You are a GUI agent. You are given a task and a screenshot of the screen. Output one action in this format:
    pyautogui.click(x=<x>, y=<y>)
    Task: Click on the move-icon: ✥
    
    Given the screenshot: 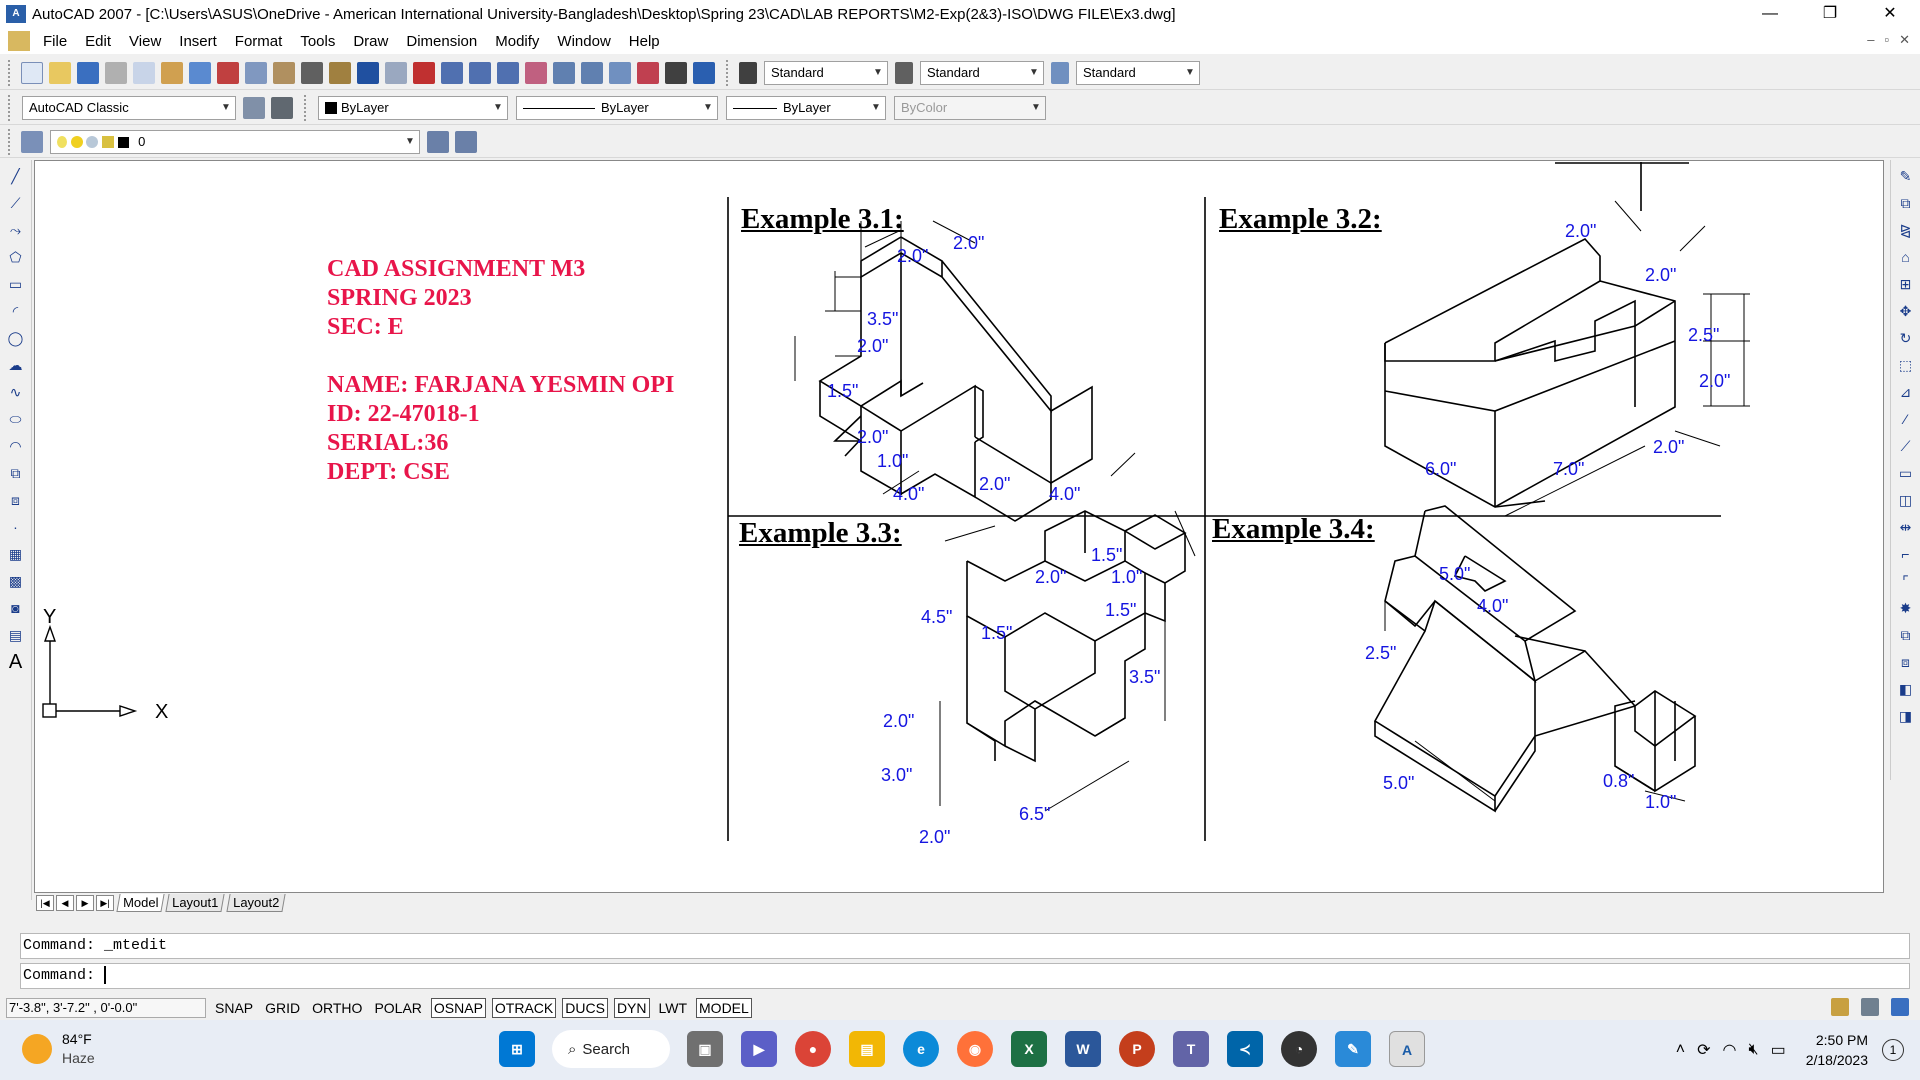 What is the action you would take?
    pyautogui.click(x=1906, y=311)
    